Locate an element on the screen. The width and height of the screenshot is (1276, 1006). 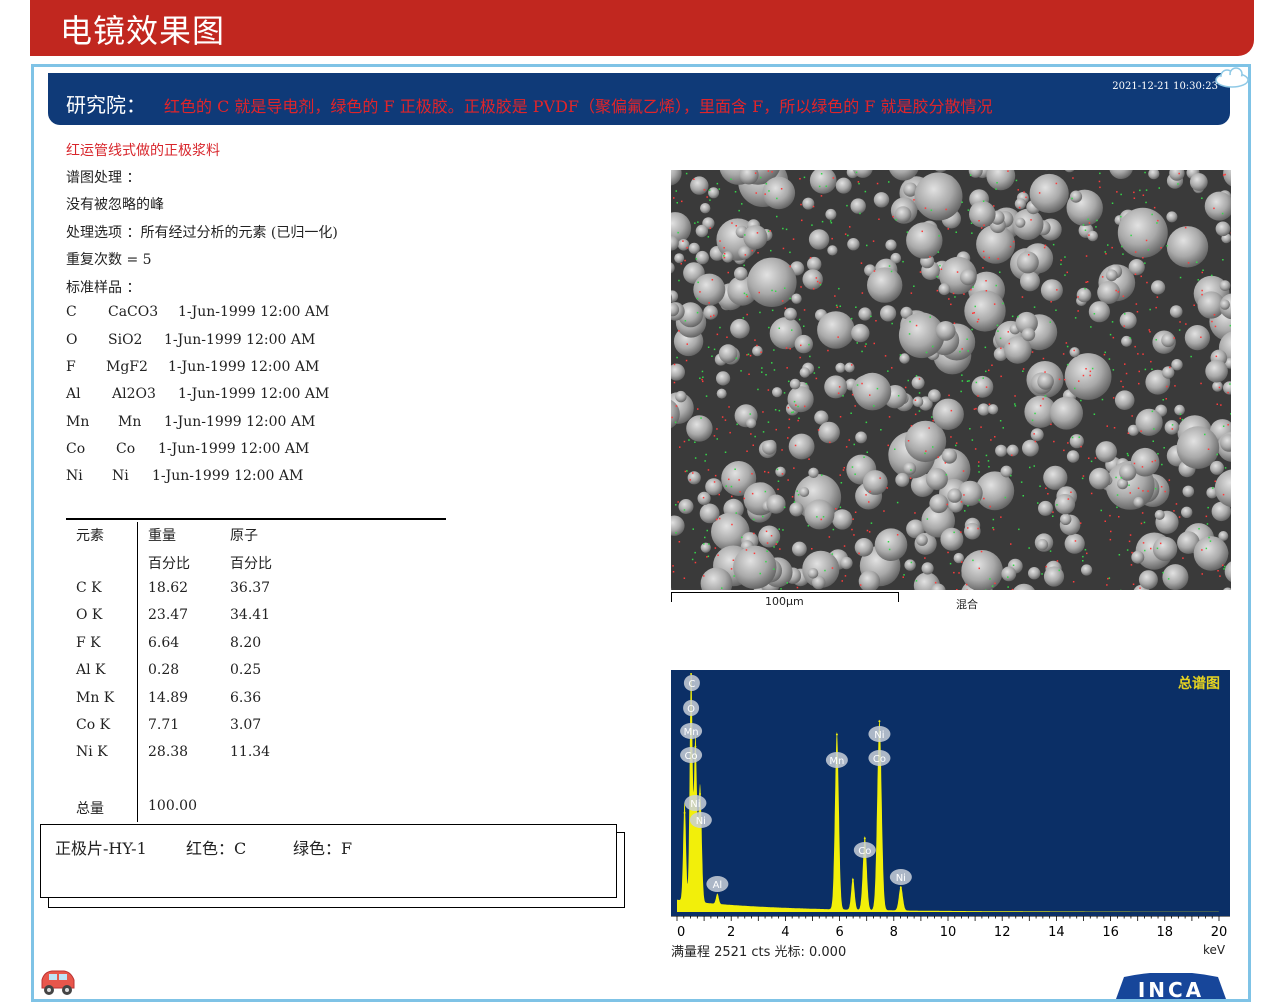
x-tick-label: 12 is located at coordinates (1002, 932).